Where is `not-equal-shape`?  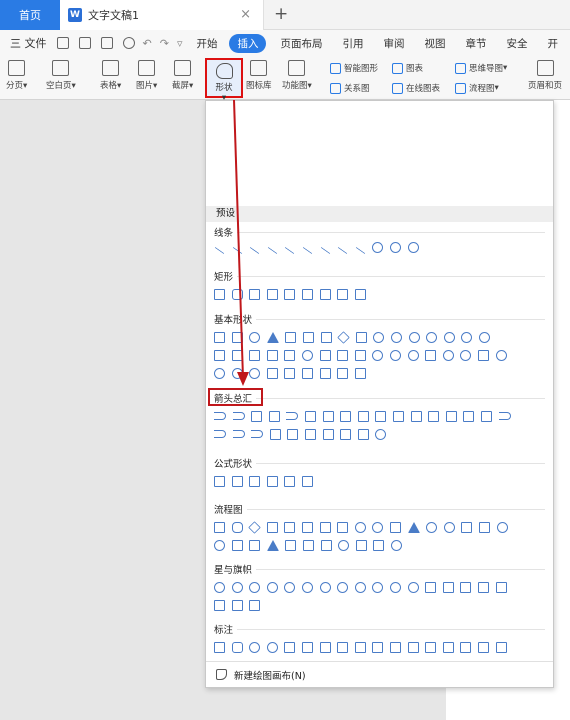
not-equal-shape is located at coordinates (307, 481).